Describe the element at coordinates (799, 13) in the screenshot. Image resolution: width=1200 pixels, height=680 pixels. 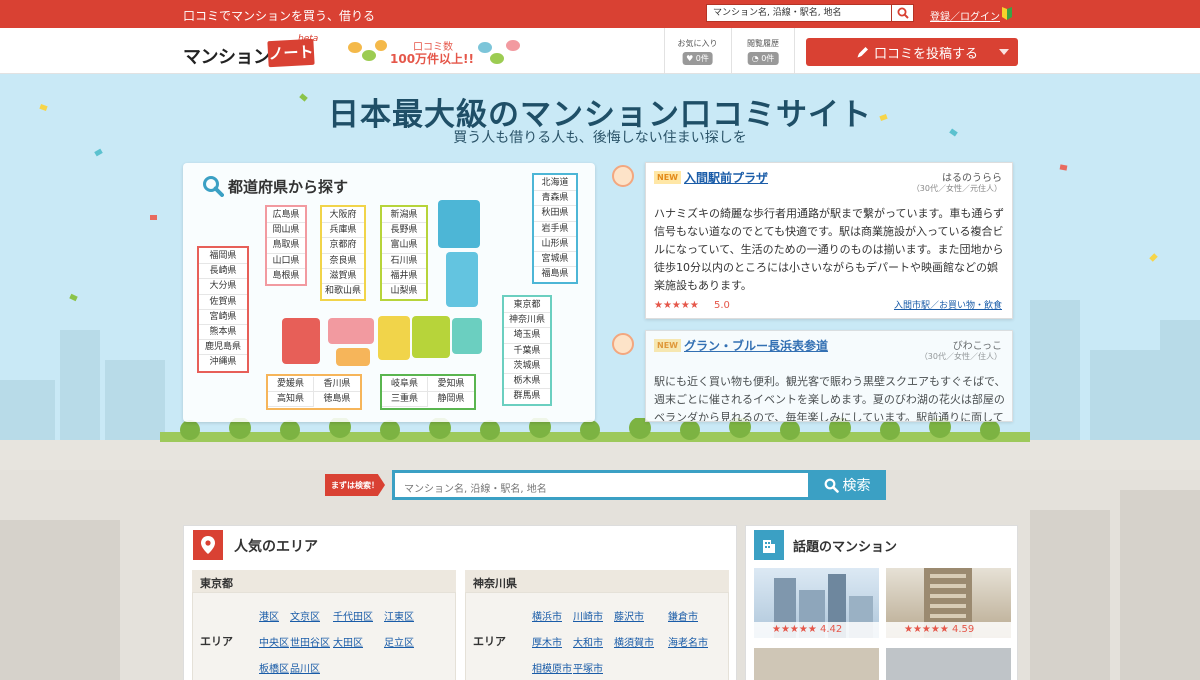
I see `header-search-input: マンション名, 沿線・駅名, 地名` at that location.